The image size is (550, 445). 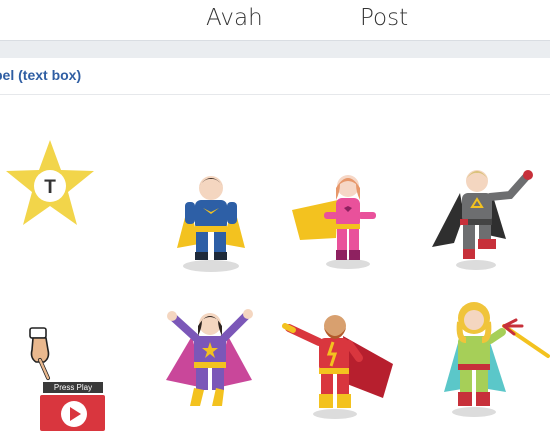 I want to click on top-label-avah: Avah, so click(x=234, y=18).